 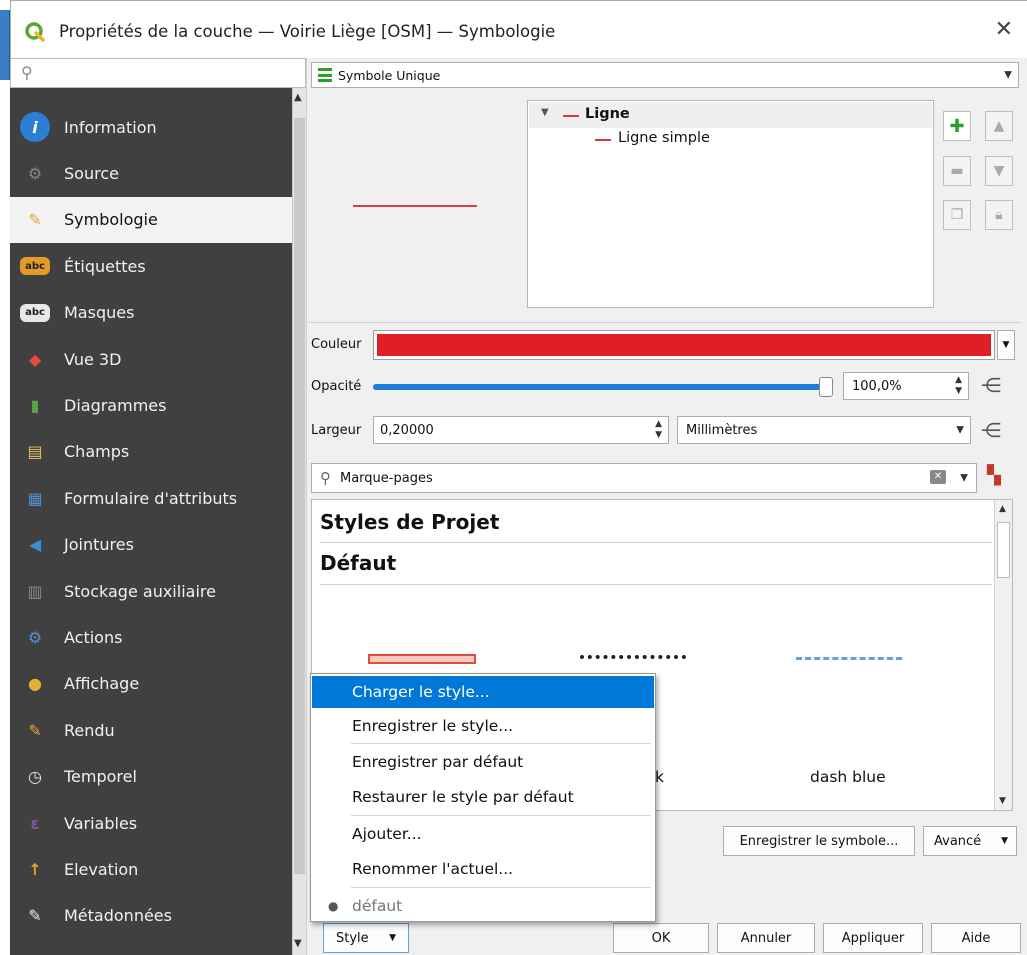 What do you see at coordinates (603, 387) in the screenshot?
I see `opacity-slider` at bounding box center [603, 387].